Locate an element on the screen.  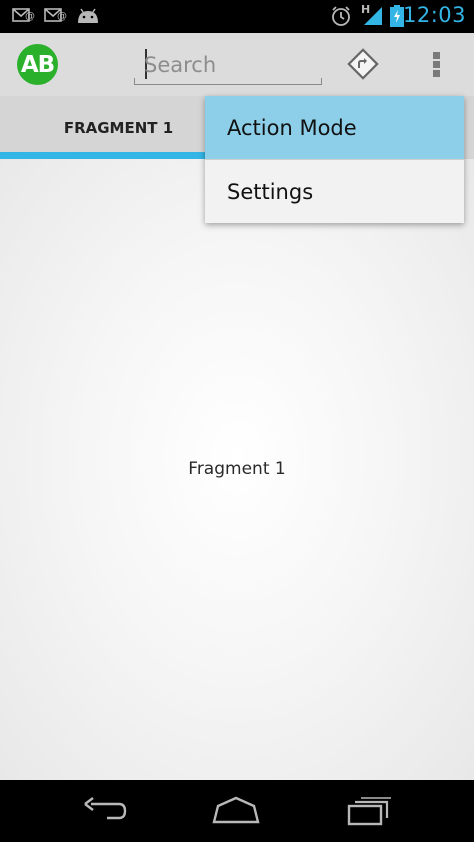
menu-item-settings: Settings is located at coordinates (334, 191).